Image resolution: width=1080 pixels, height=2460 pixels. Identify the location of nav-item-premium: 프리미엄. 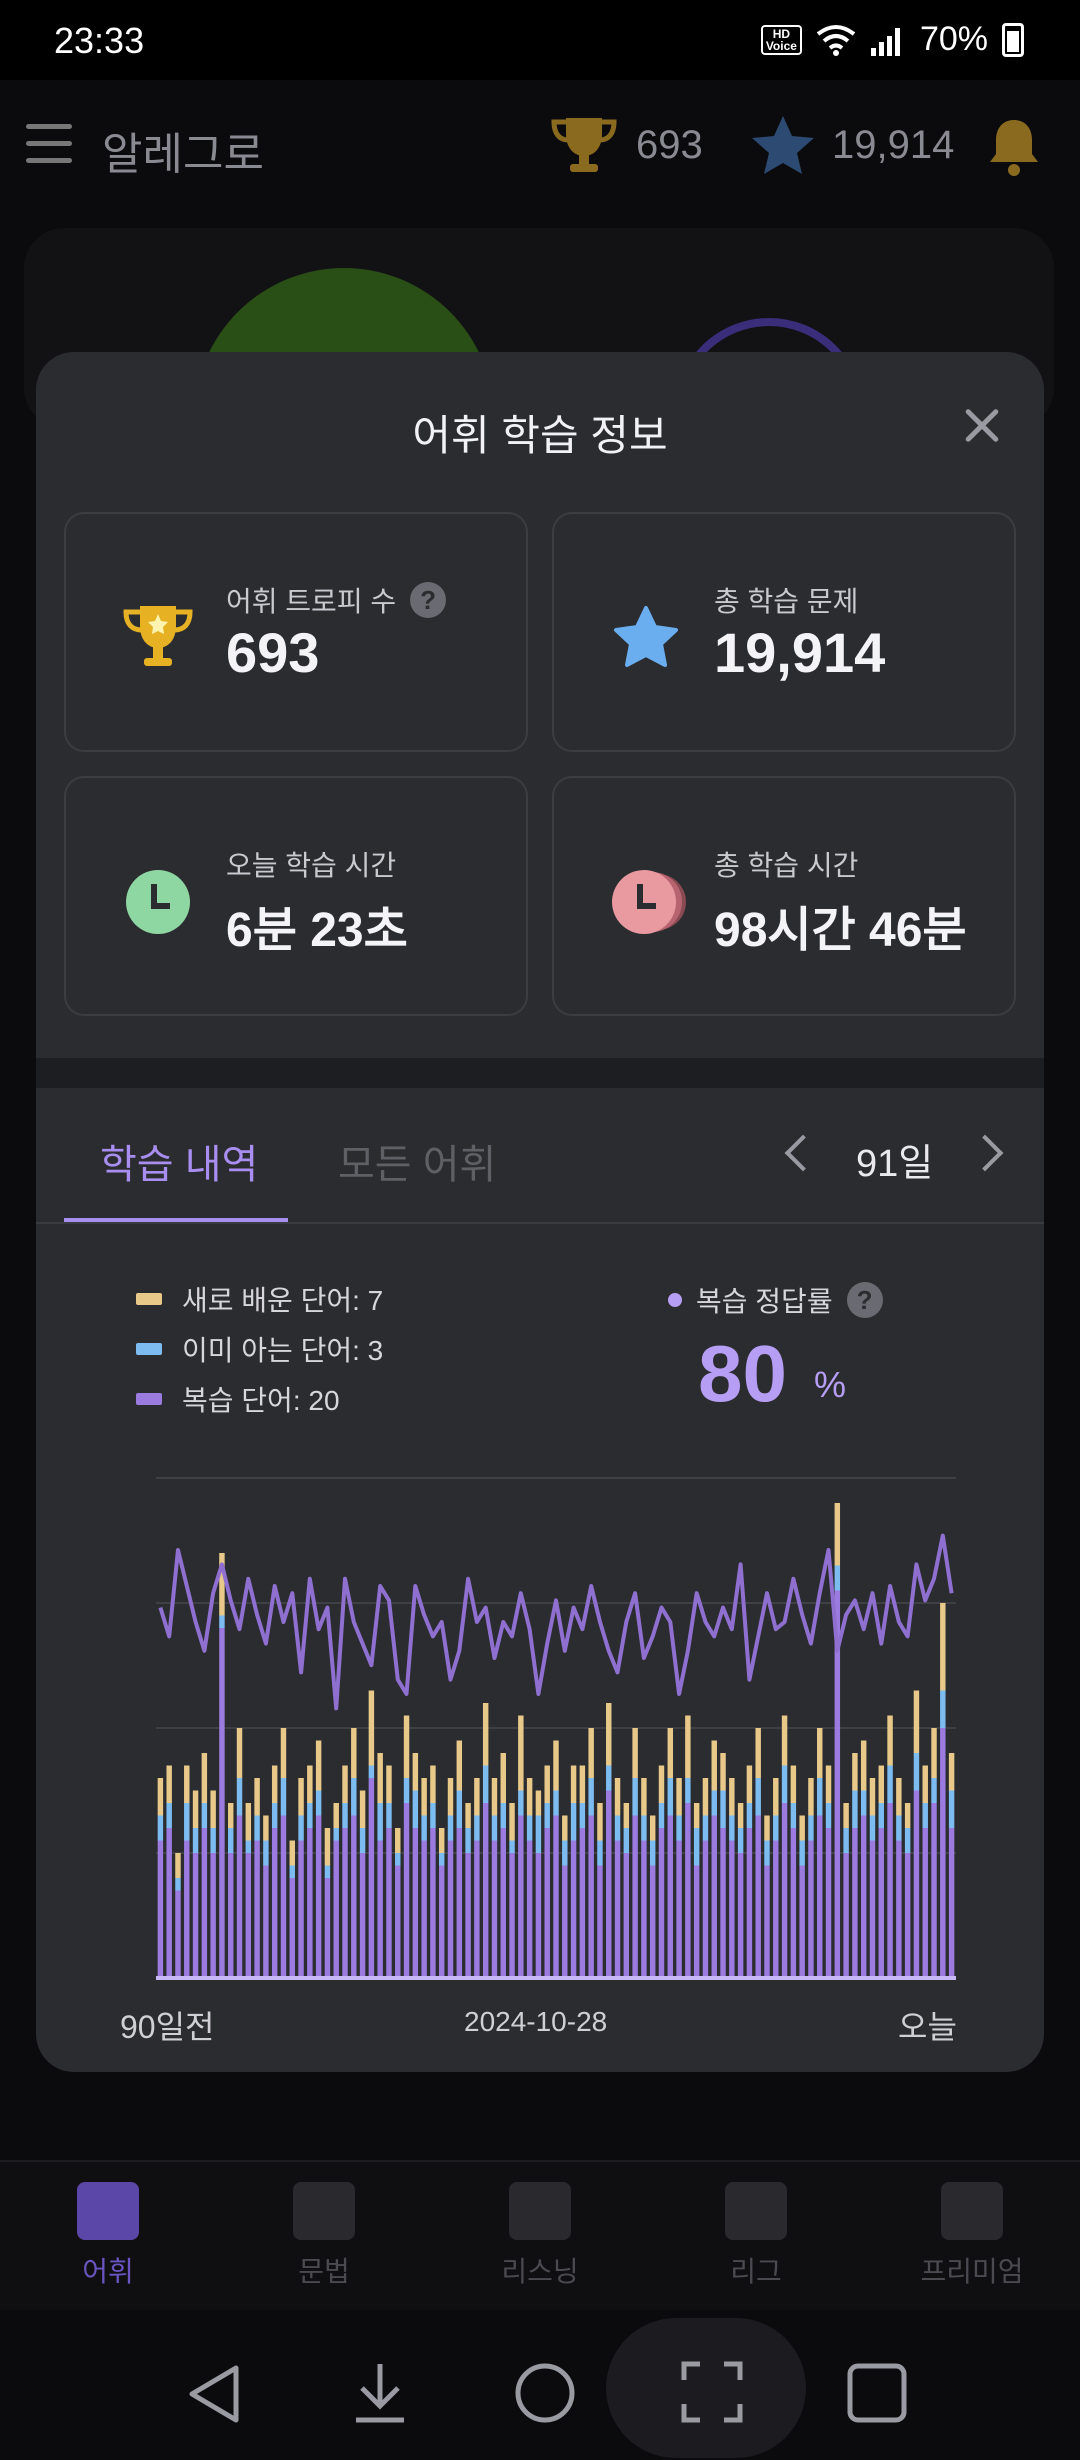
(972, 2236).